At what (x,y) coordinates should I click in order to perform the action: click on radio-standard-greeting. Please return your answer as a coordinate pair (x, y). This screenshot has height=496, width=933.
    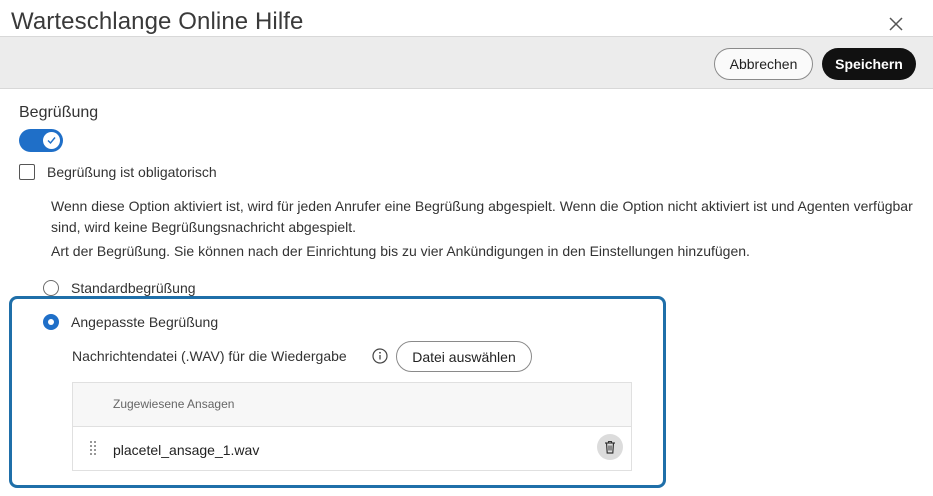
    Looking at the image, I should click on (51, 288).